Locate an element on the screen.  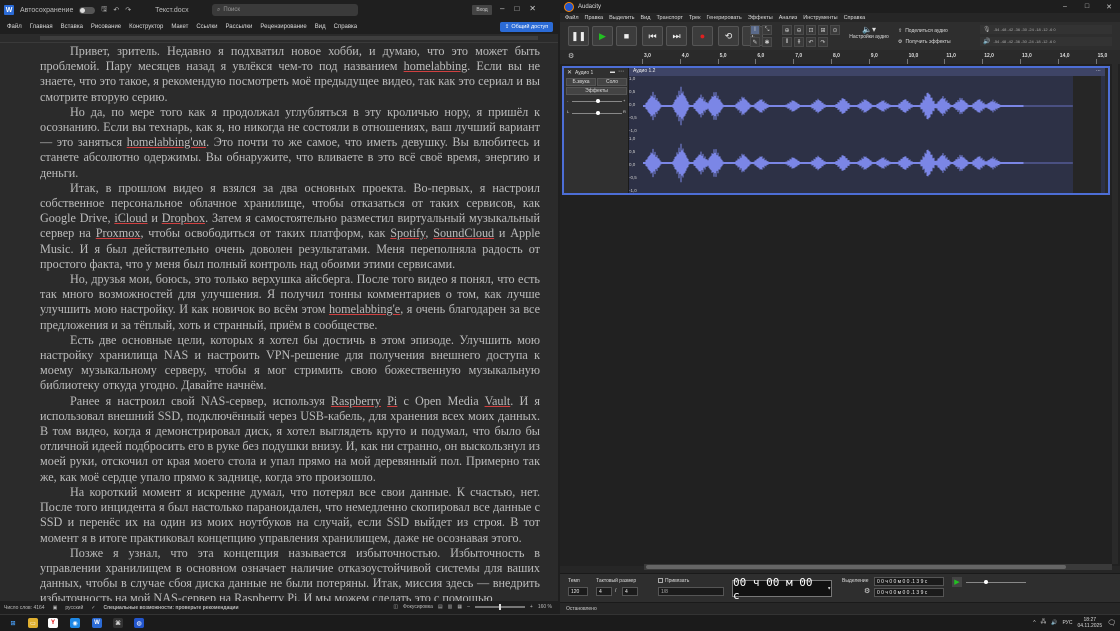
tray-overflow-icon: ^ is located at coordinates (1034, 623).